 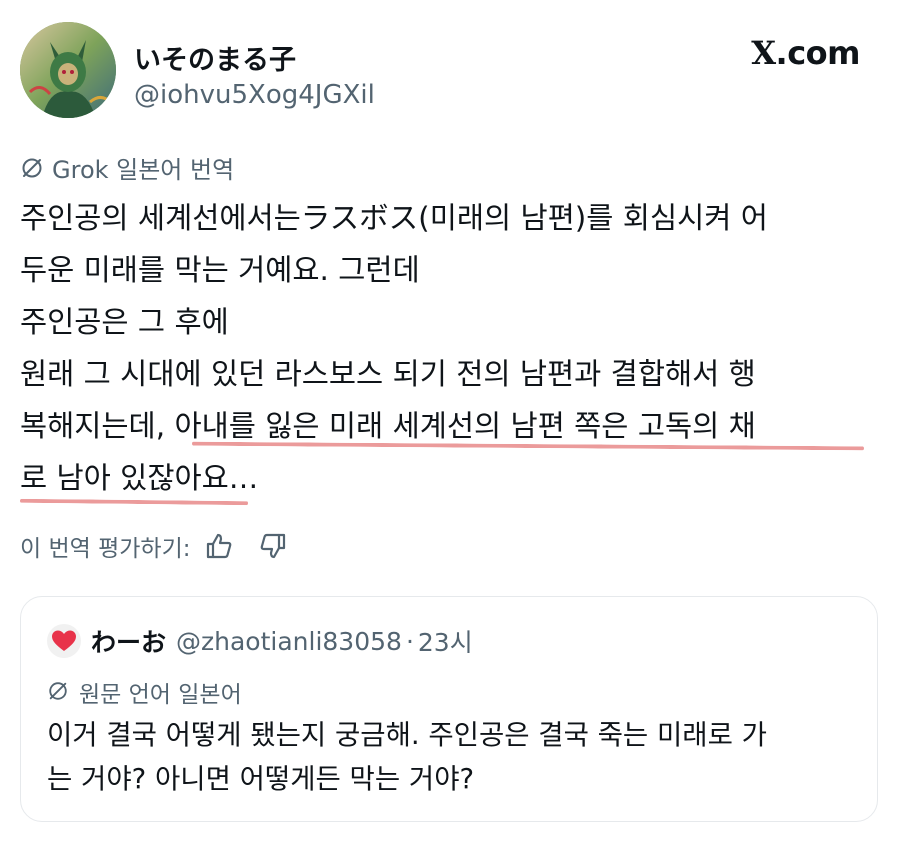 I want to click on thumbs-up-icon, so click(x=219, y=546).